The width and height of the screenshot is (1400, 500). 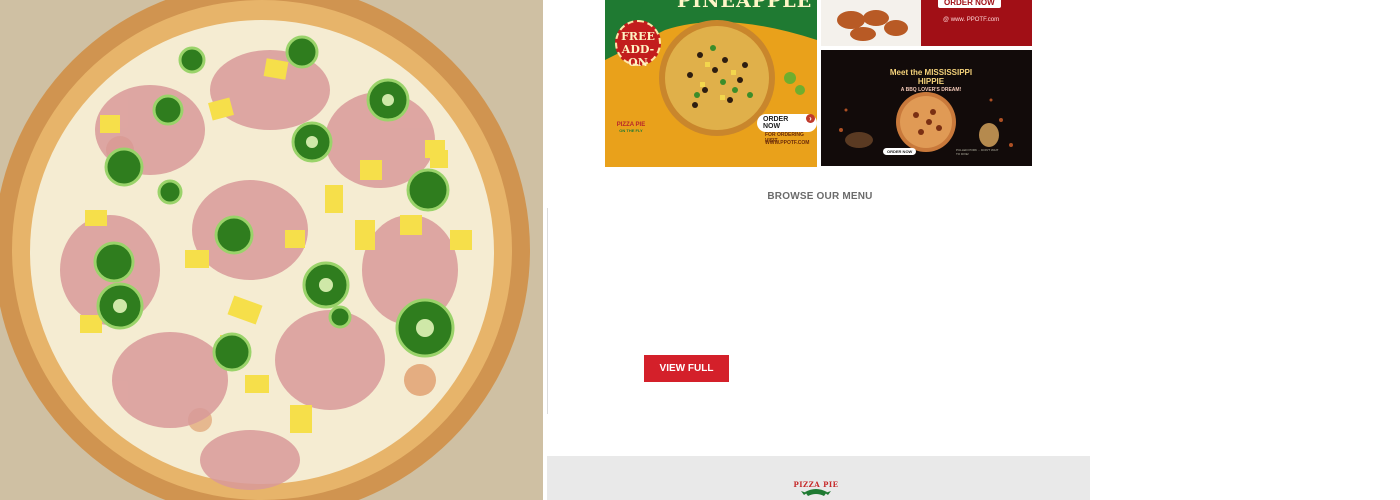 I want to click on wings-logo-icon, so click(x=816, y=492).